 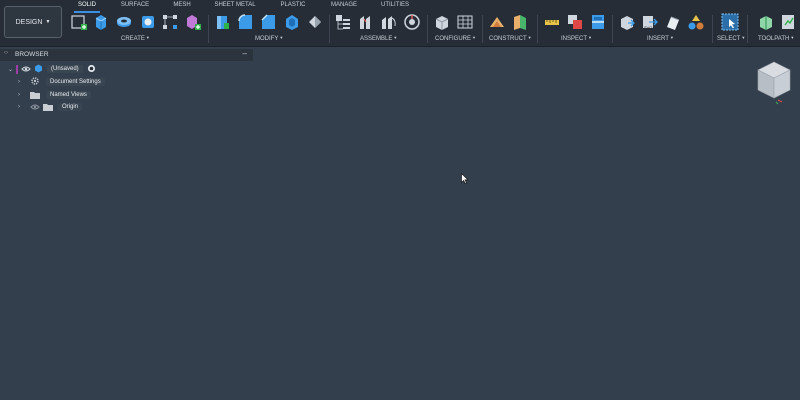 What do you see at coordinates (170, 22) in the screenshot?
I see `pattern-icon` at bounding box center [170, 22].